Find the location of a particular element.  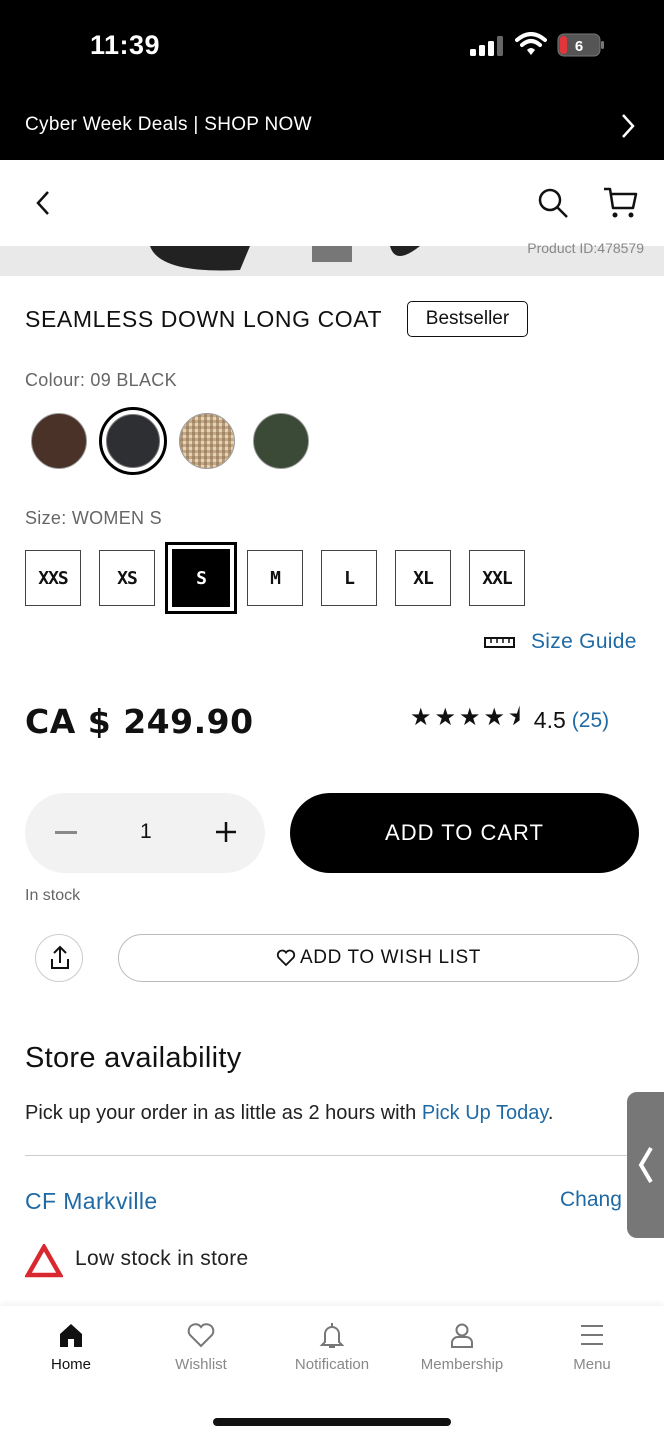

signal-icon is located at coordinates (486, 46).